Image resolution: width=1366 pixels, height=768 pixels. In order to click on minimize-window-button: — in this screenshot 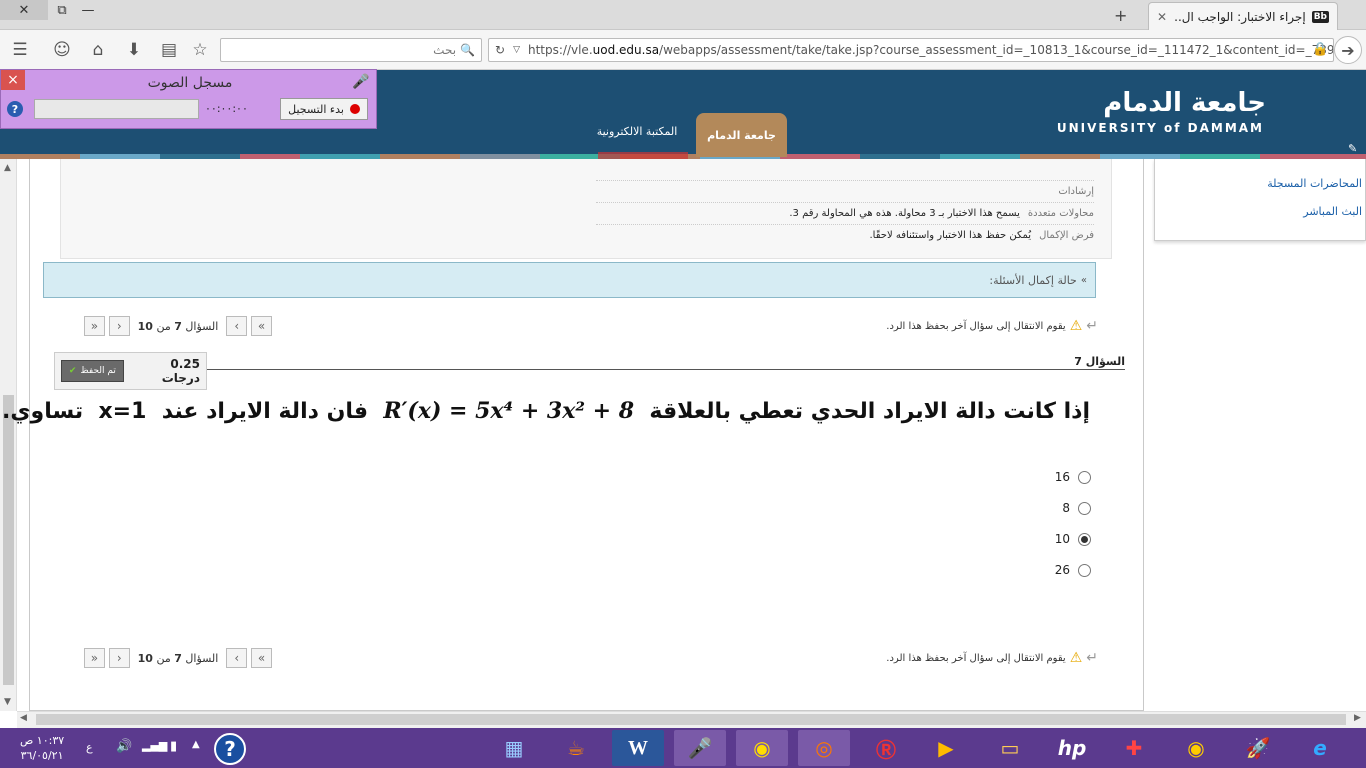, I will do `click(88, 10)`.